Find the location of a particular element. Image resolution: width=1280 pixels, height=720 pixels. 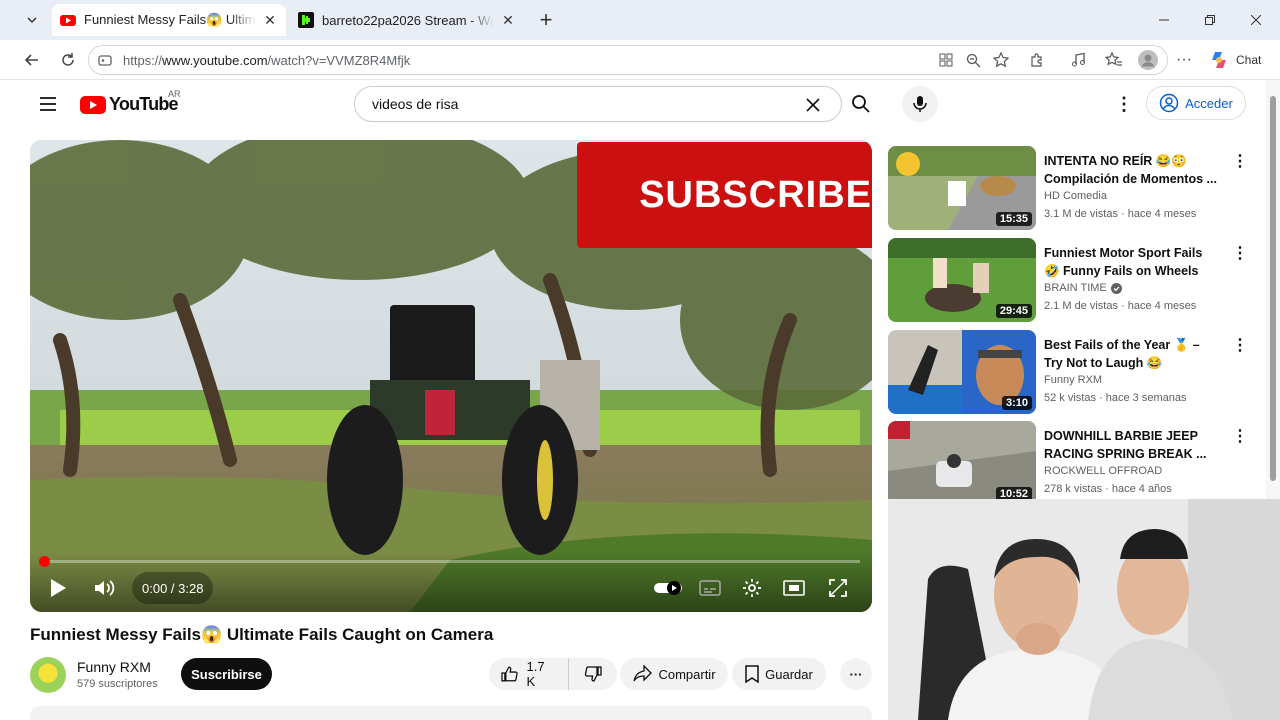

like-button: 1.7 K is located at coordinates (529, 674).